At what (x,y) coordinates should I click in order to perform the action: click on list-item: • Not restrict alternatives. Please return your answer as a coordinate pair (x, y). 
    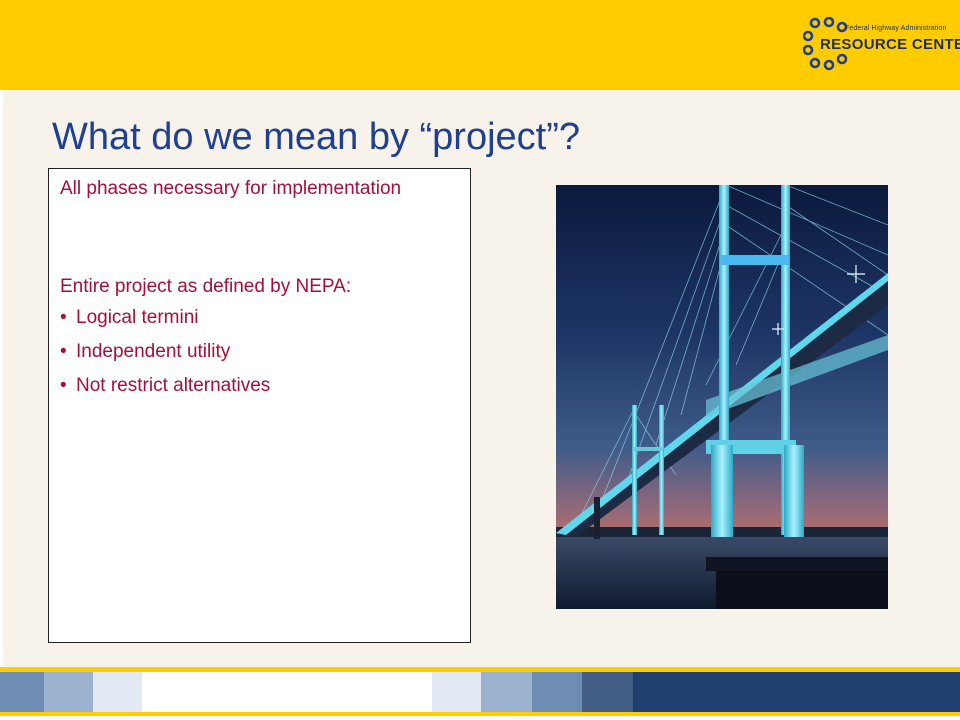
    Looking at the image, I should click on (165, 391).